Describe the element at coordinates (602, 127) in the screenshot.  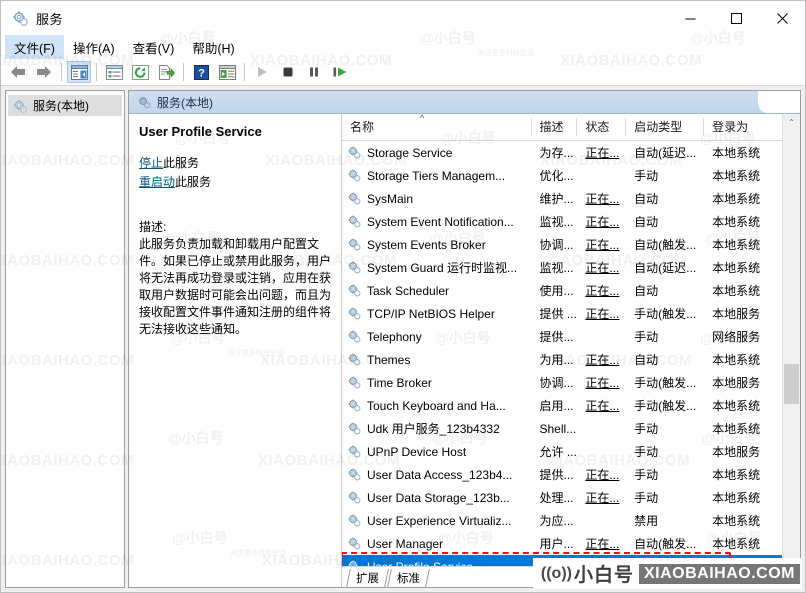
I see `column-header-status: 状态` at that location.